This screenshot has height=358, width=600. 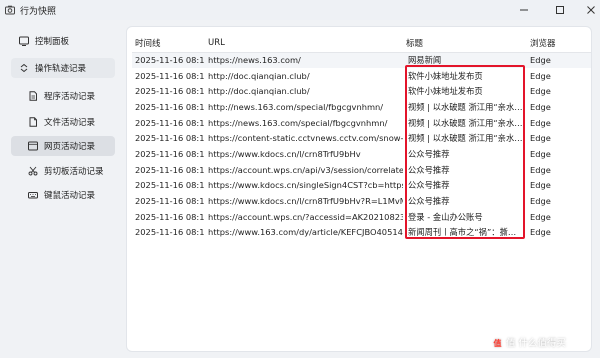 I want to click on sidebar-item-clipboard: 剪切板活动记录, so click(x=63, y=171).